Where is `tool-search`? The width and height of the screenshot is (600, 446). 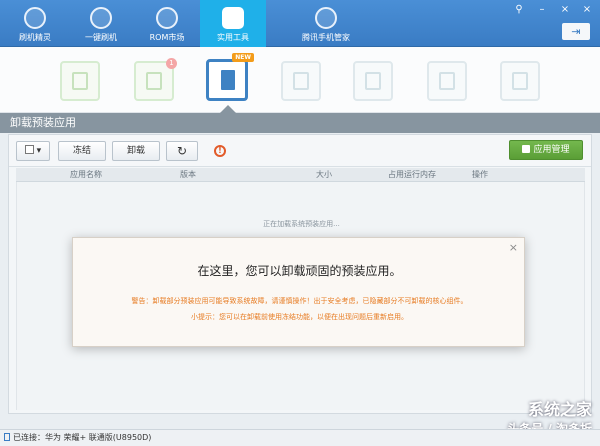 tool-search is located at coordinates (520, 81).